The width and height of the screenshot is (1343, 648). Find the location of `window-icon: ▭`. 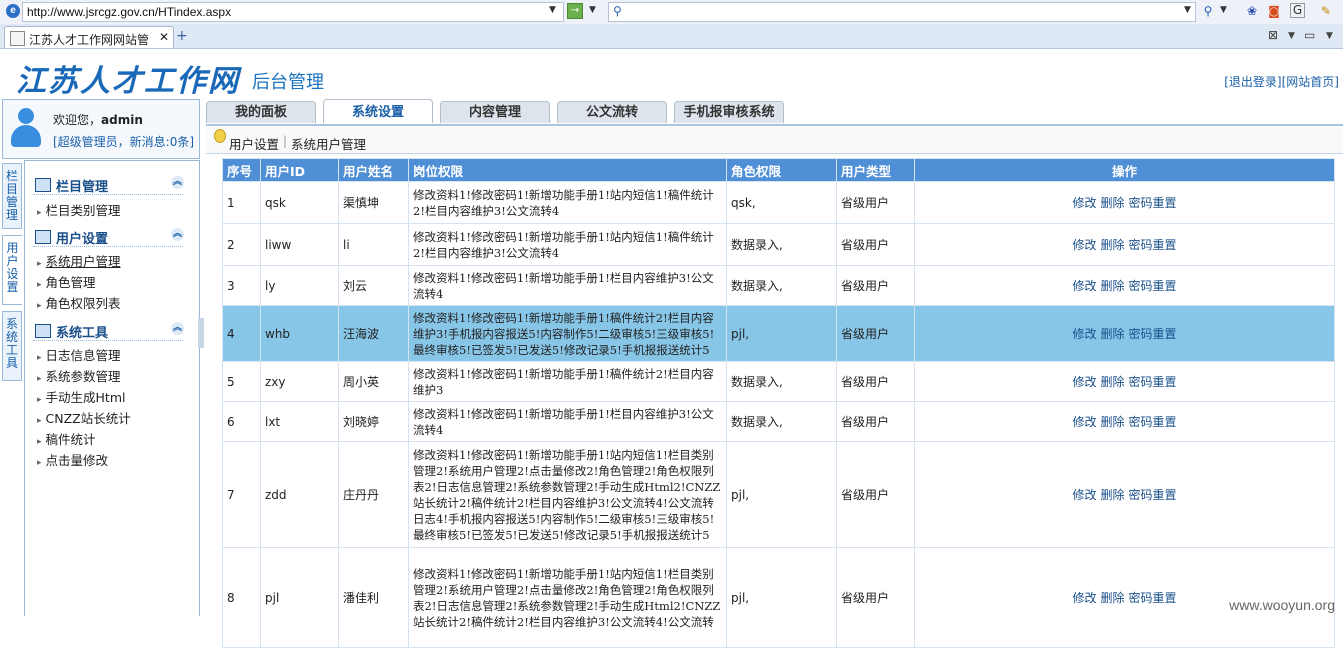

window-icon: ▭ is located at coordinates (1309, 35).